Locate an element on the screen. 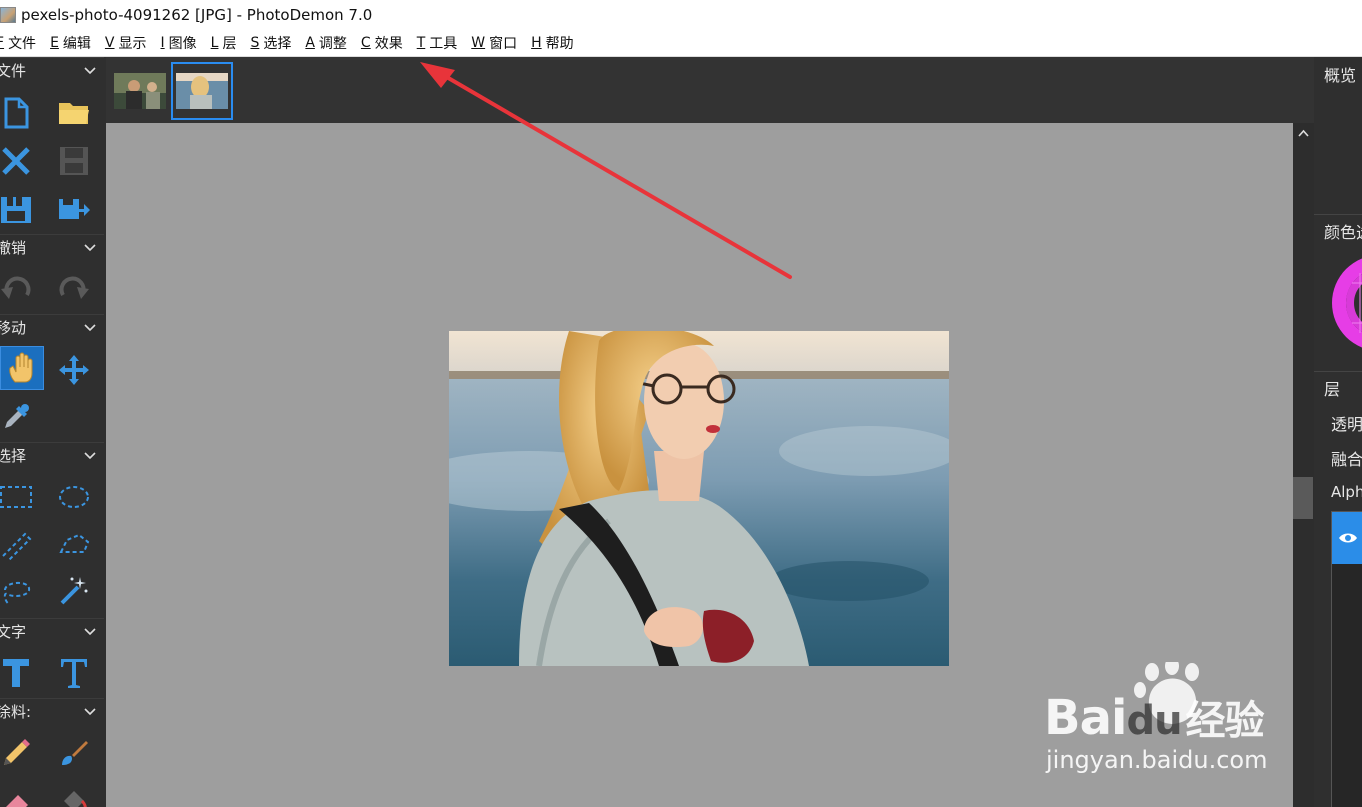  menu-i: I 图像 is located at coordinates (179, 43).